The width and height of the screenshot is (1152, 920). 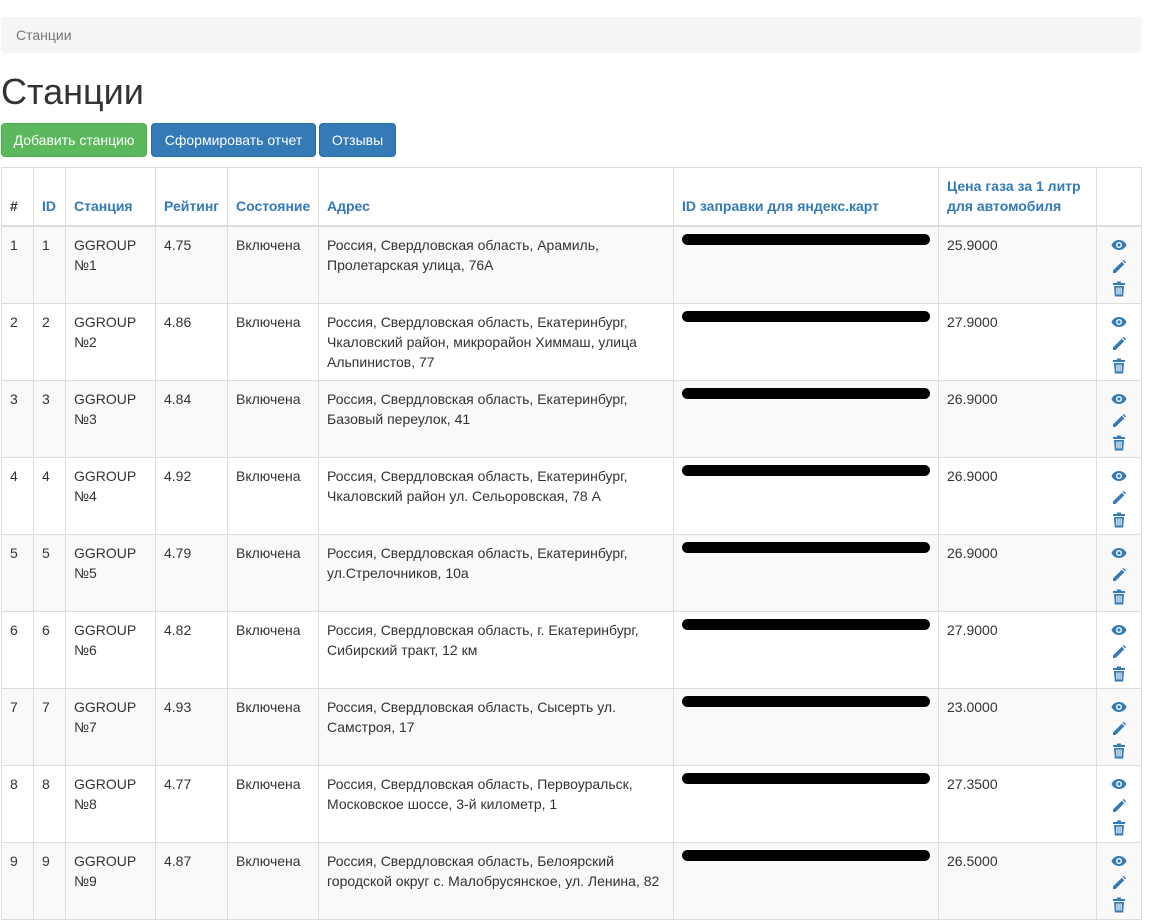 I want to click on reviews-button: Отзывы, so click(x=357, y=140).